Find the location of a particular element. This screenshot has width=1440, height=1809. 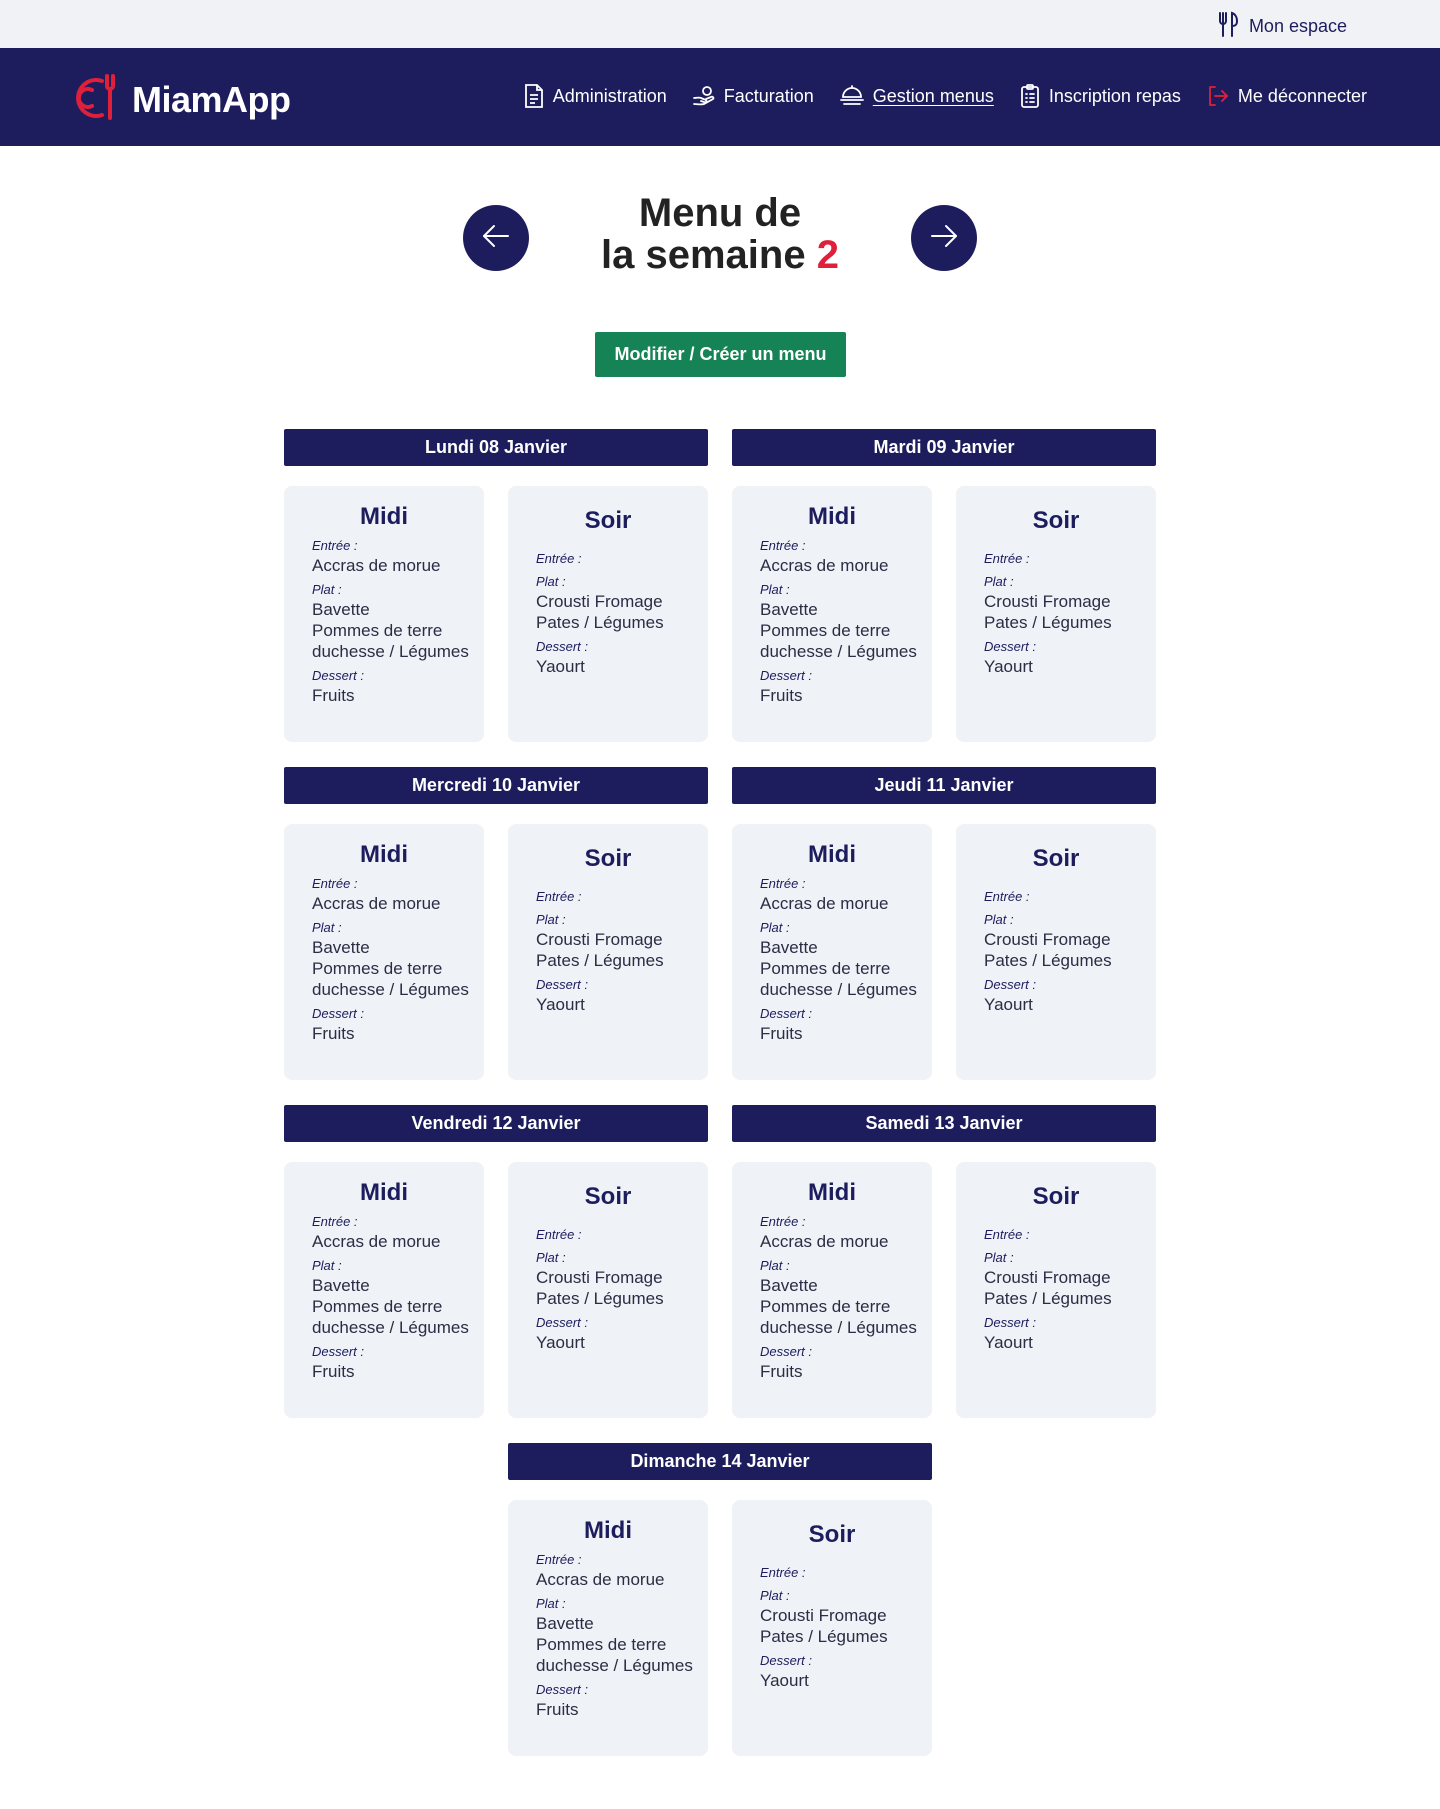

title-line-2: la semaine 2 is located at coordinates (720, 255).